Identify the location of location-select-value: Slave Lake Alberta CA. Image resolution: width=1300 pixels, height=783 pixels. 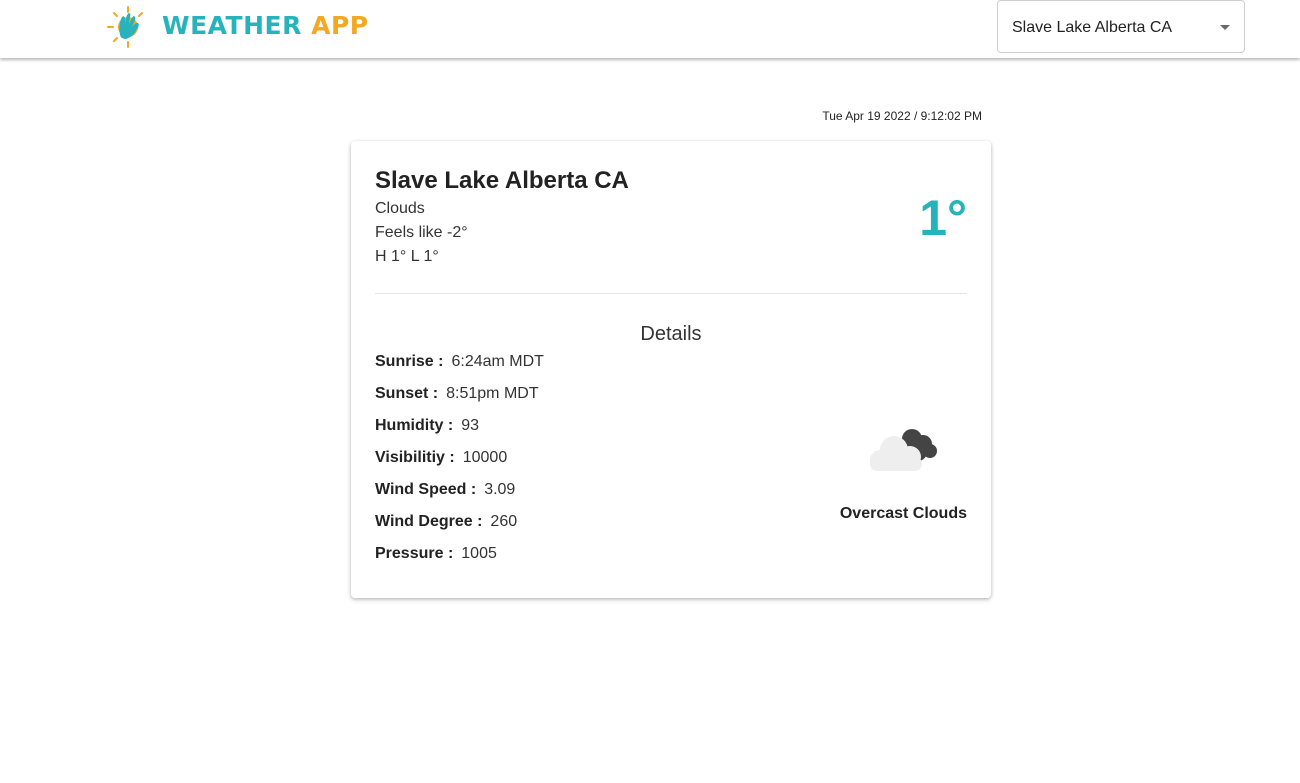
(1092, 27).